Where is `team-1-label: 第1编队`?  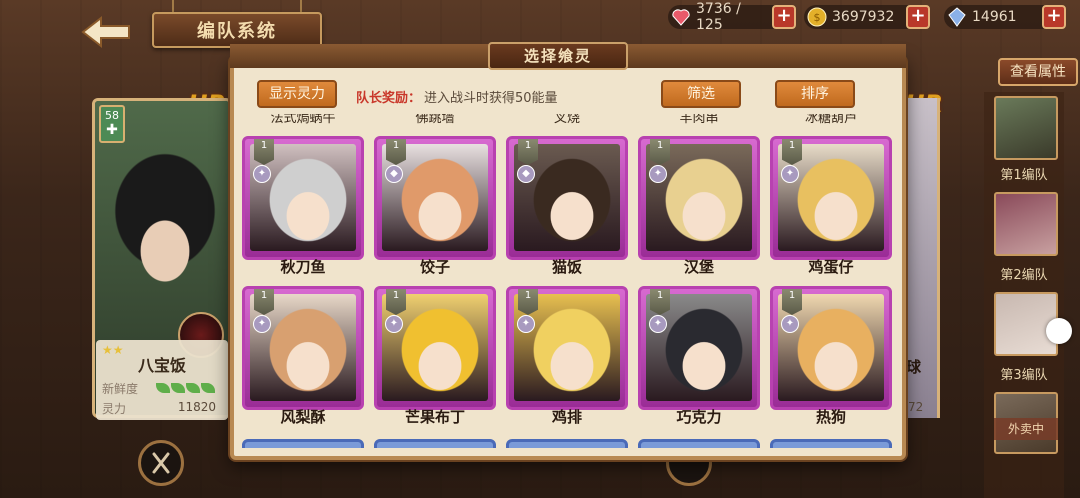
team-1-label: 第1编队 is located at coordinates (1024, 175).